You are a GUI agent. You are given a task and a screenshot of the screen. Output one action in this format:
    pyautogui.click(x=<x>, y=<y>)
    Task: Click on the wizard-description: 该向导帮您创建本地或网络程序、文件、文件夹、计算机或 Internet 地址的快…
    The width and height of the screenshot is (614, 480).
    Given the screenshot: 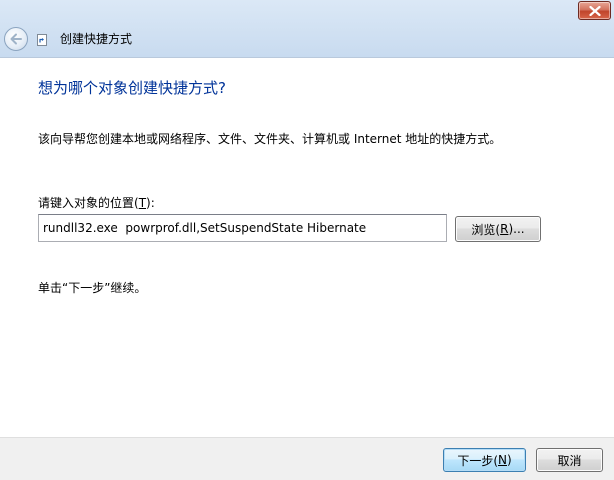 What is the action you would take?
    pyautogui.click(x=270, y=139)
    